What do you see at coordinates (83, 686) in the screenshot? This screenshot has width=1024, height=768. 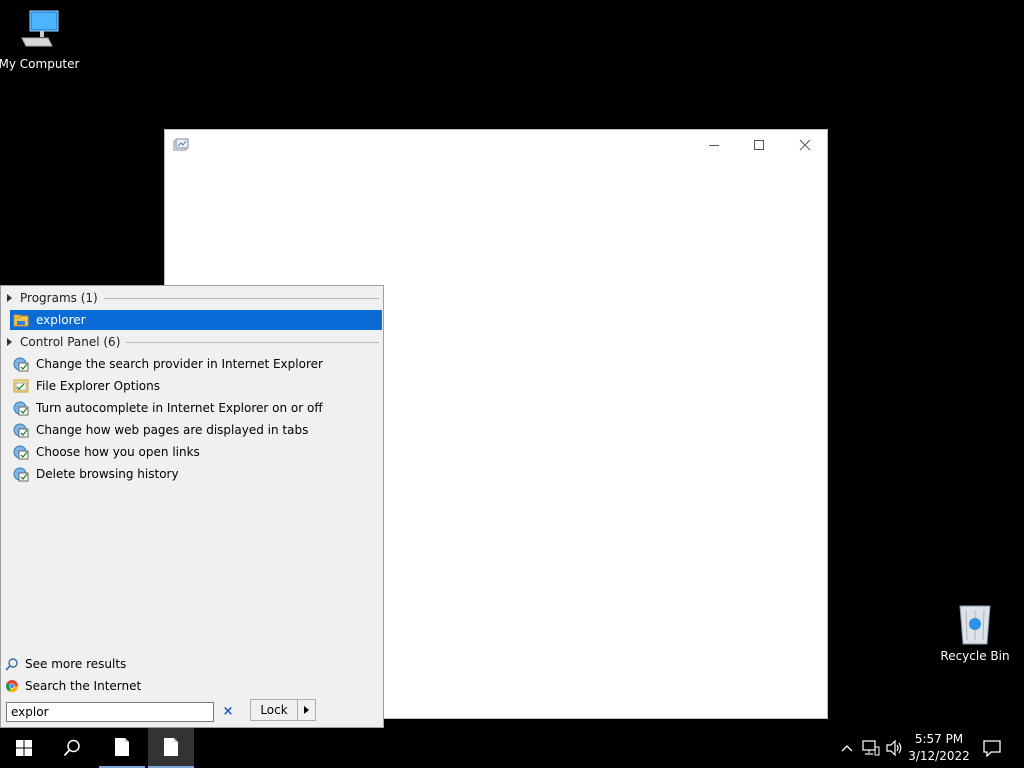 I see `search-internet-label: Search the Internet` at bounding box center [83, 686].